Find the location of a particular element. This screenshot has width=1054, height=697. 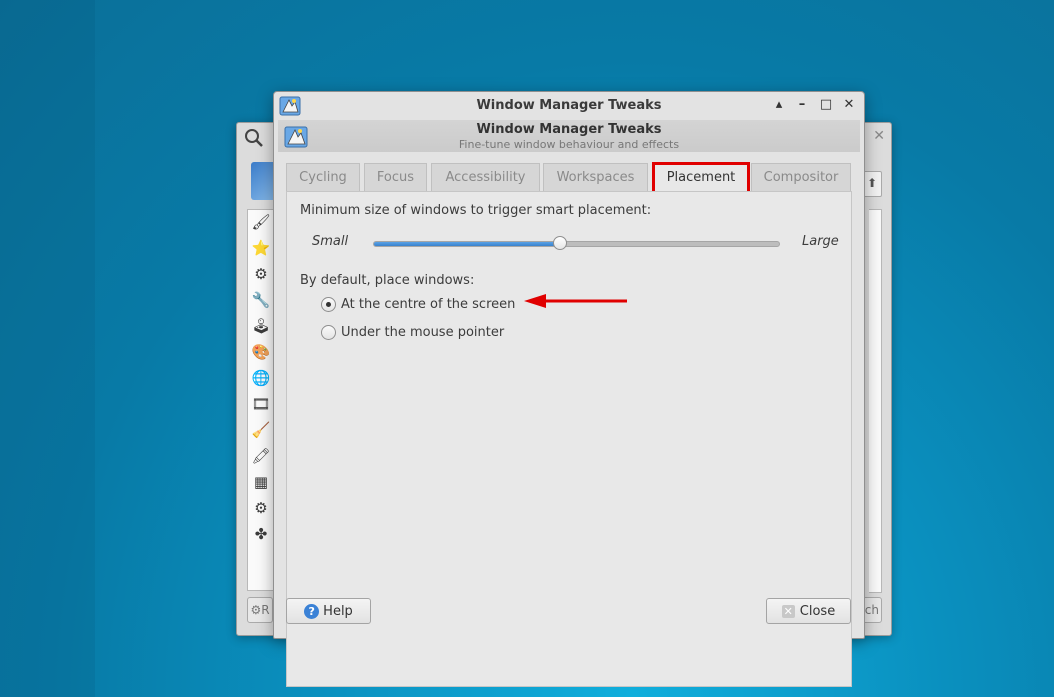

tools-icon: 🔧 is located at coordinates (261, 300).